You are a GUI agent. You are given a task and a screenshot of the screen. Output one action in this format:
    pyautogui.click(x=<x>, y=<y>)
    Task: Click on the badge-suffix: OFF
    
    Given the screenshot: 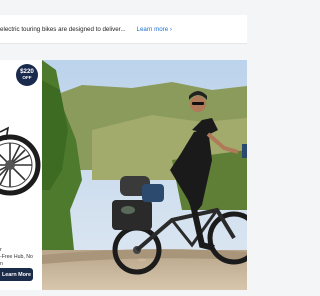 What is the action you would take?
    pyautogui.click(x=27, y=78)
    